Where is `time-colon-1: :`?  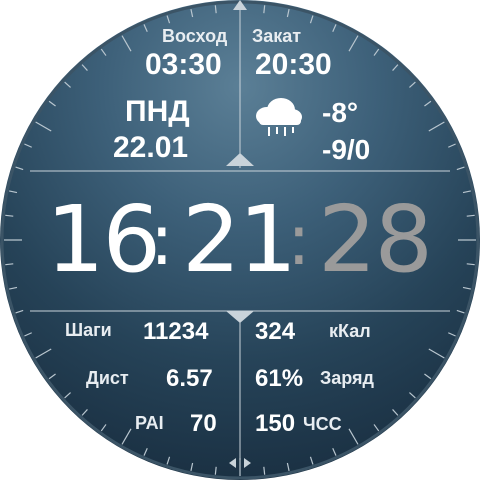
time-colon-1: : is located at coordinates (162, 240).